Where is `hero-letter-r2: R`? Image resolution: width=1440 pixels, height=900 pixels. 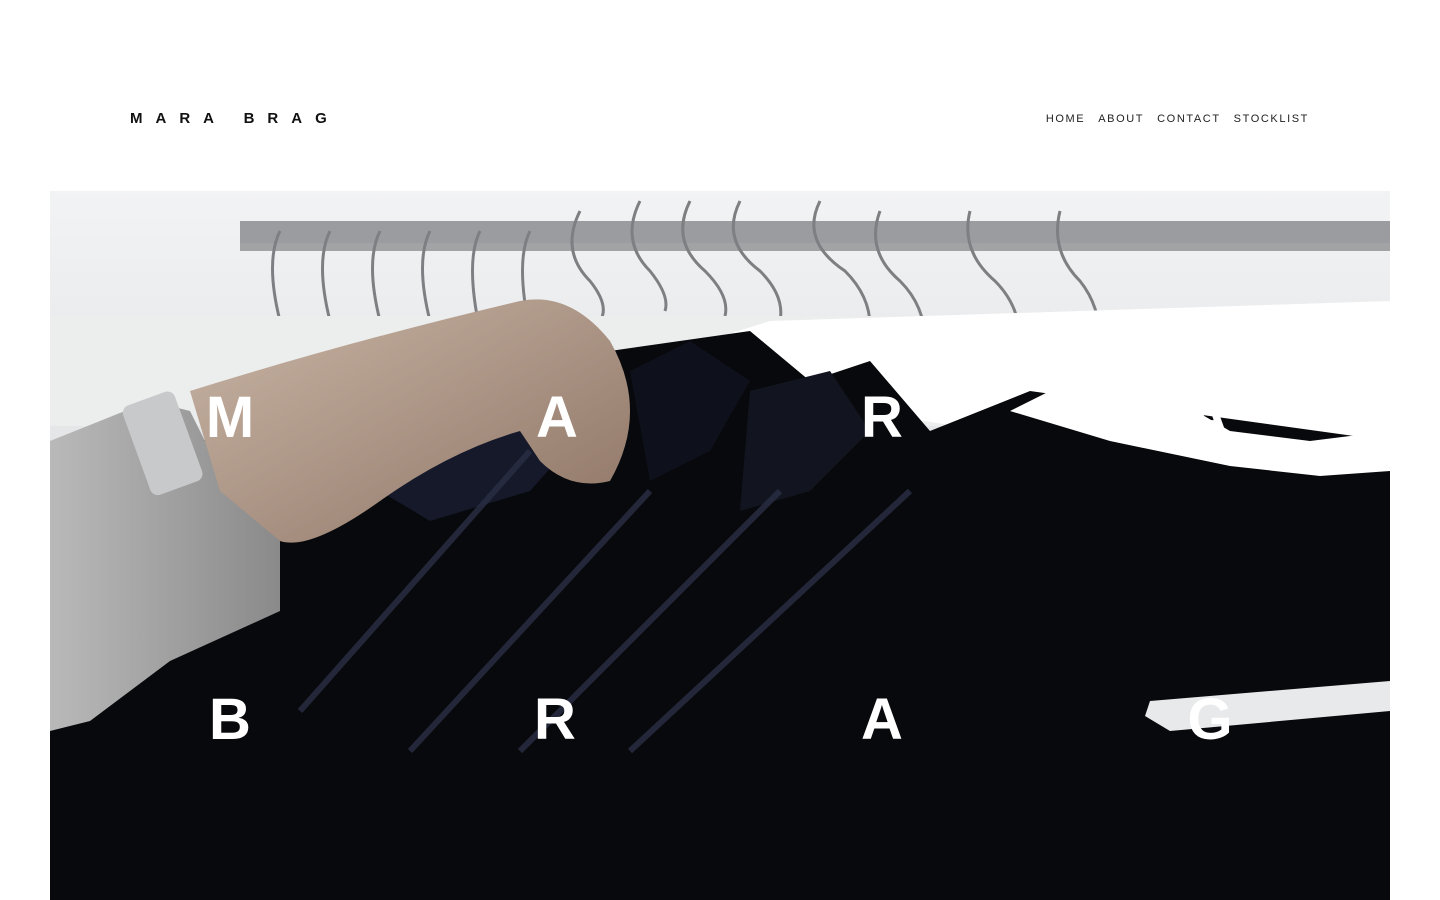 hero-letter-r2: R is located at coordinates (555, 719).